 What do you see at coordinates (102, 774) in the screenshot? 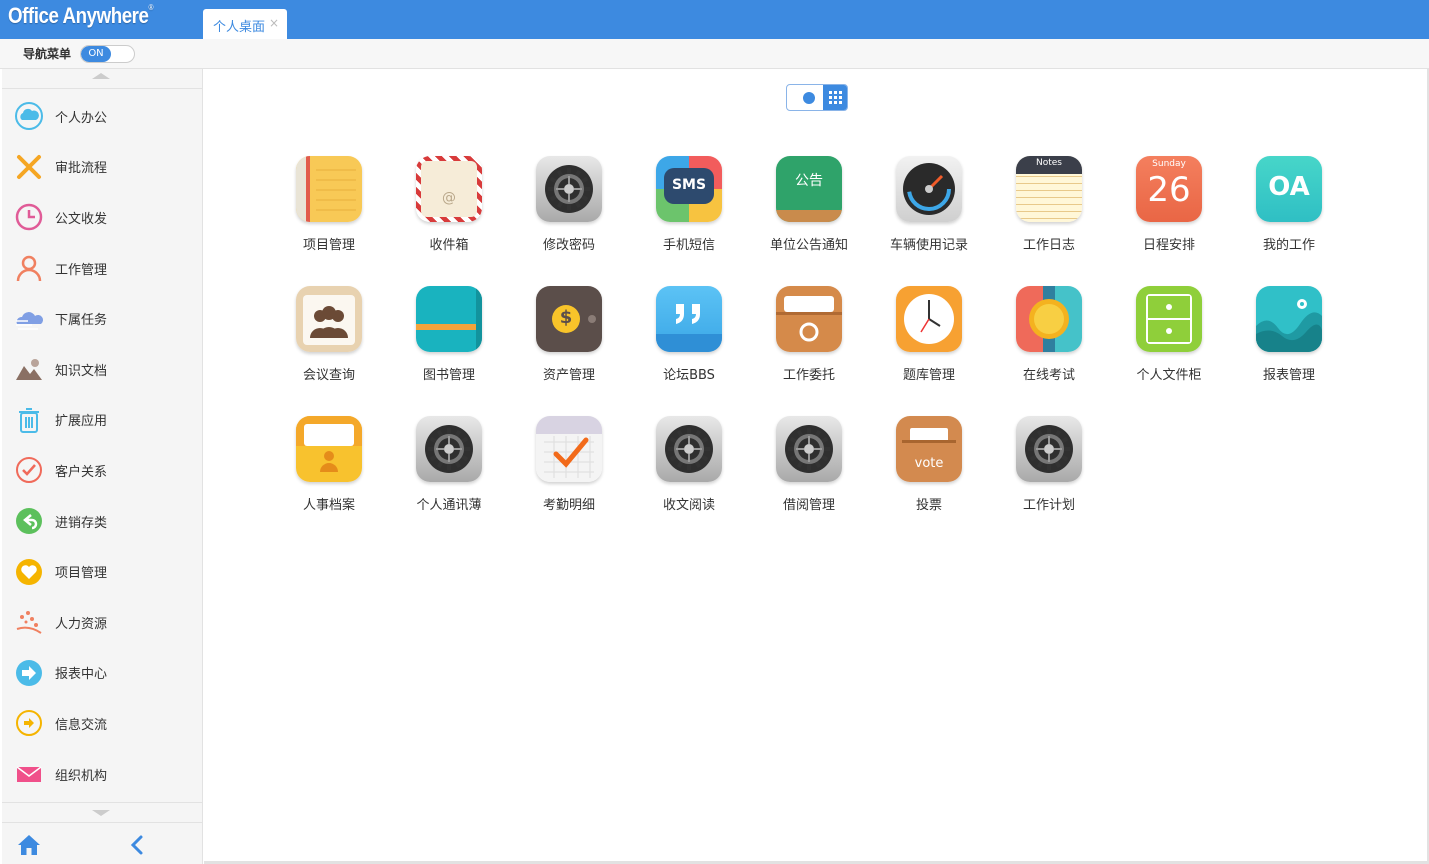
I see `sidebar-item-13: 组织机构` at bounding box center [102, 774].